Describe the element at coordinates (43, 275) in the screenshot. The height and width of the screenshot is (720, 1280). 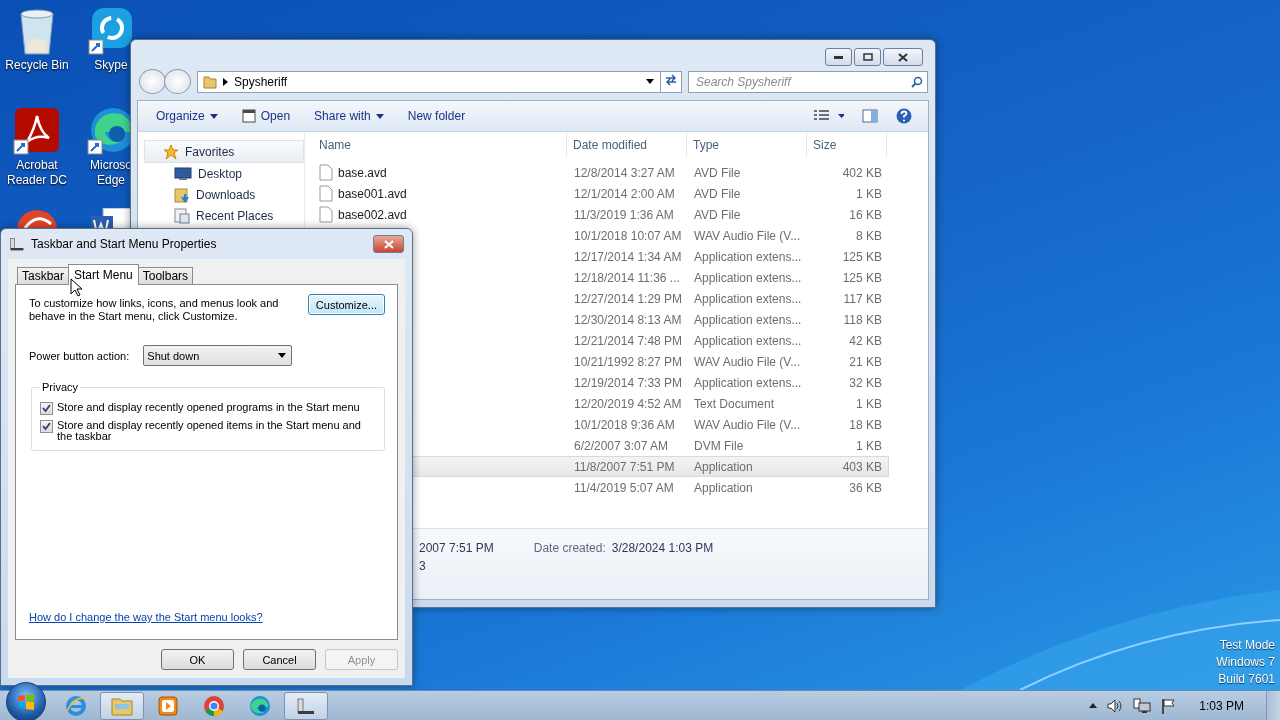
I see `tab: Taskbar` at that location.